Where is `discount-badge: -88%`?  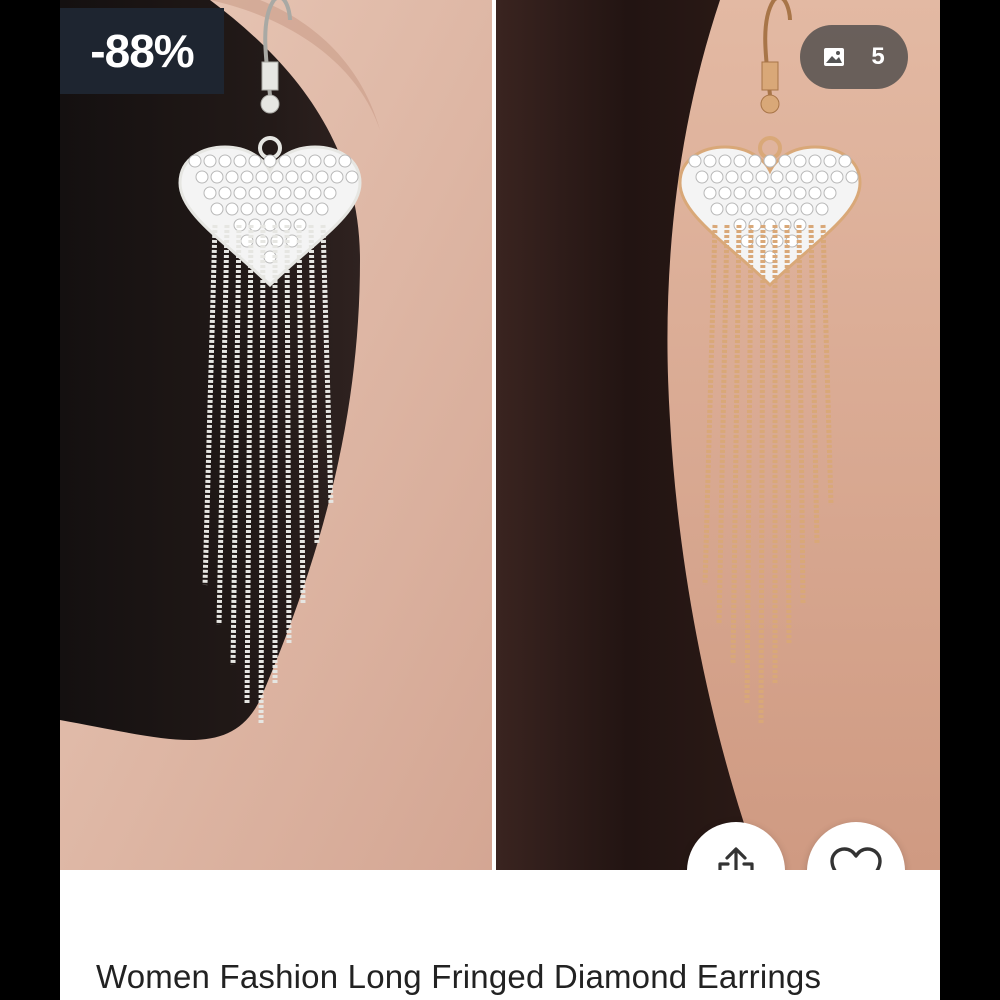
discount-badge: -88% is located at coordinates (142, 51).